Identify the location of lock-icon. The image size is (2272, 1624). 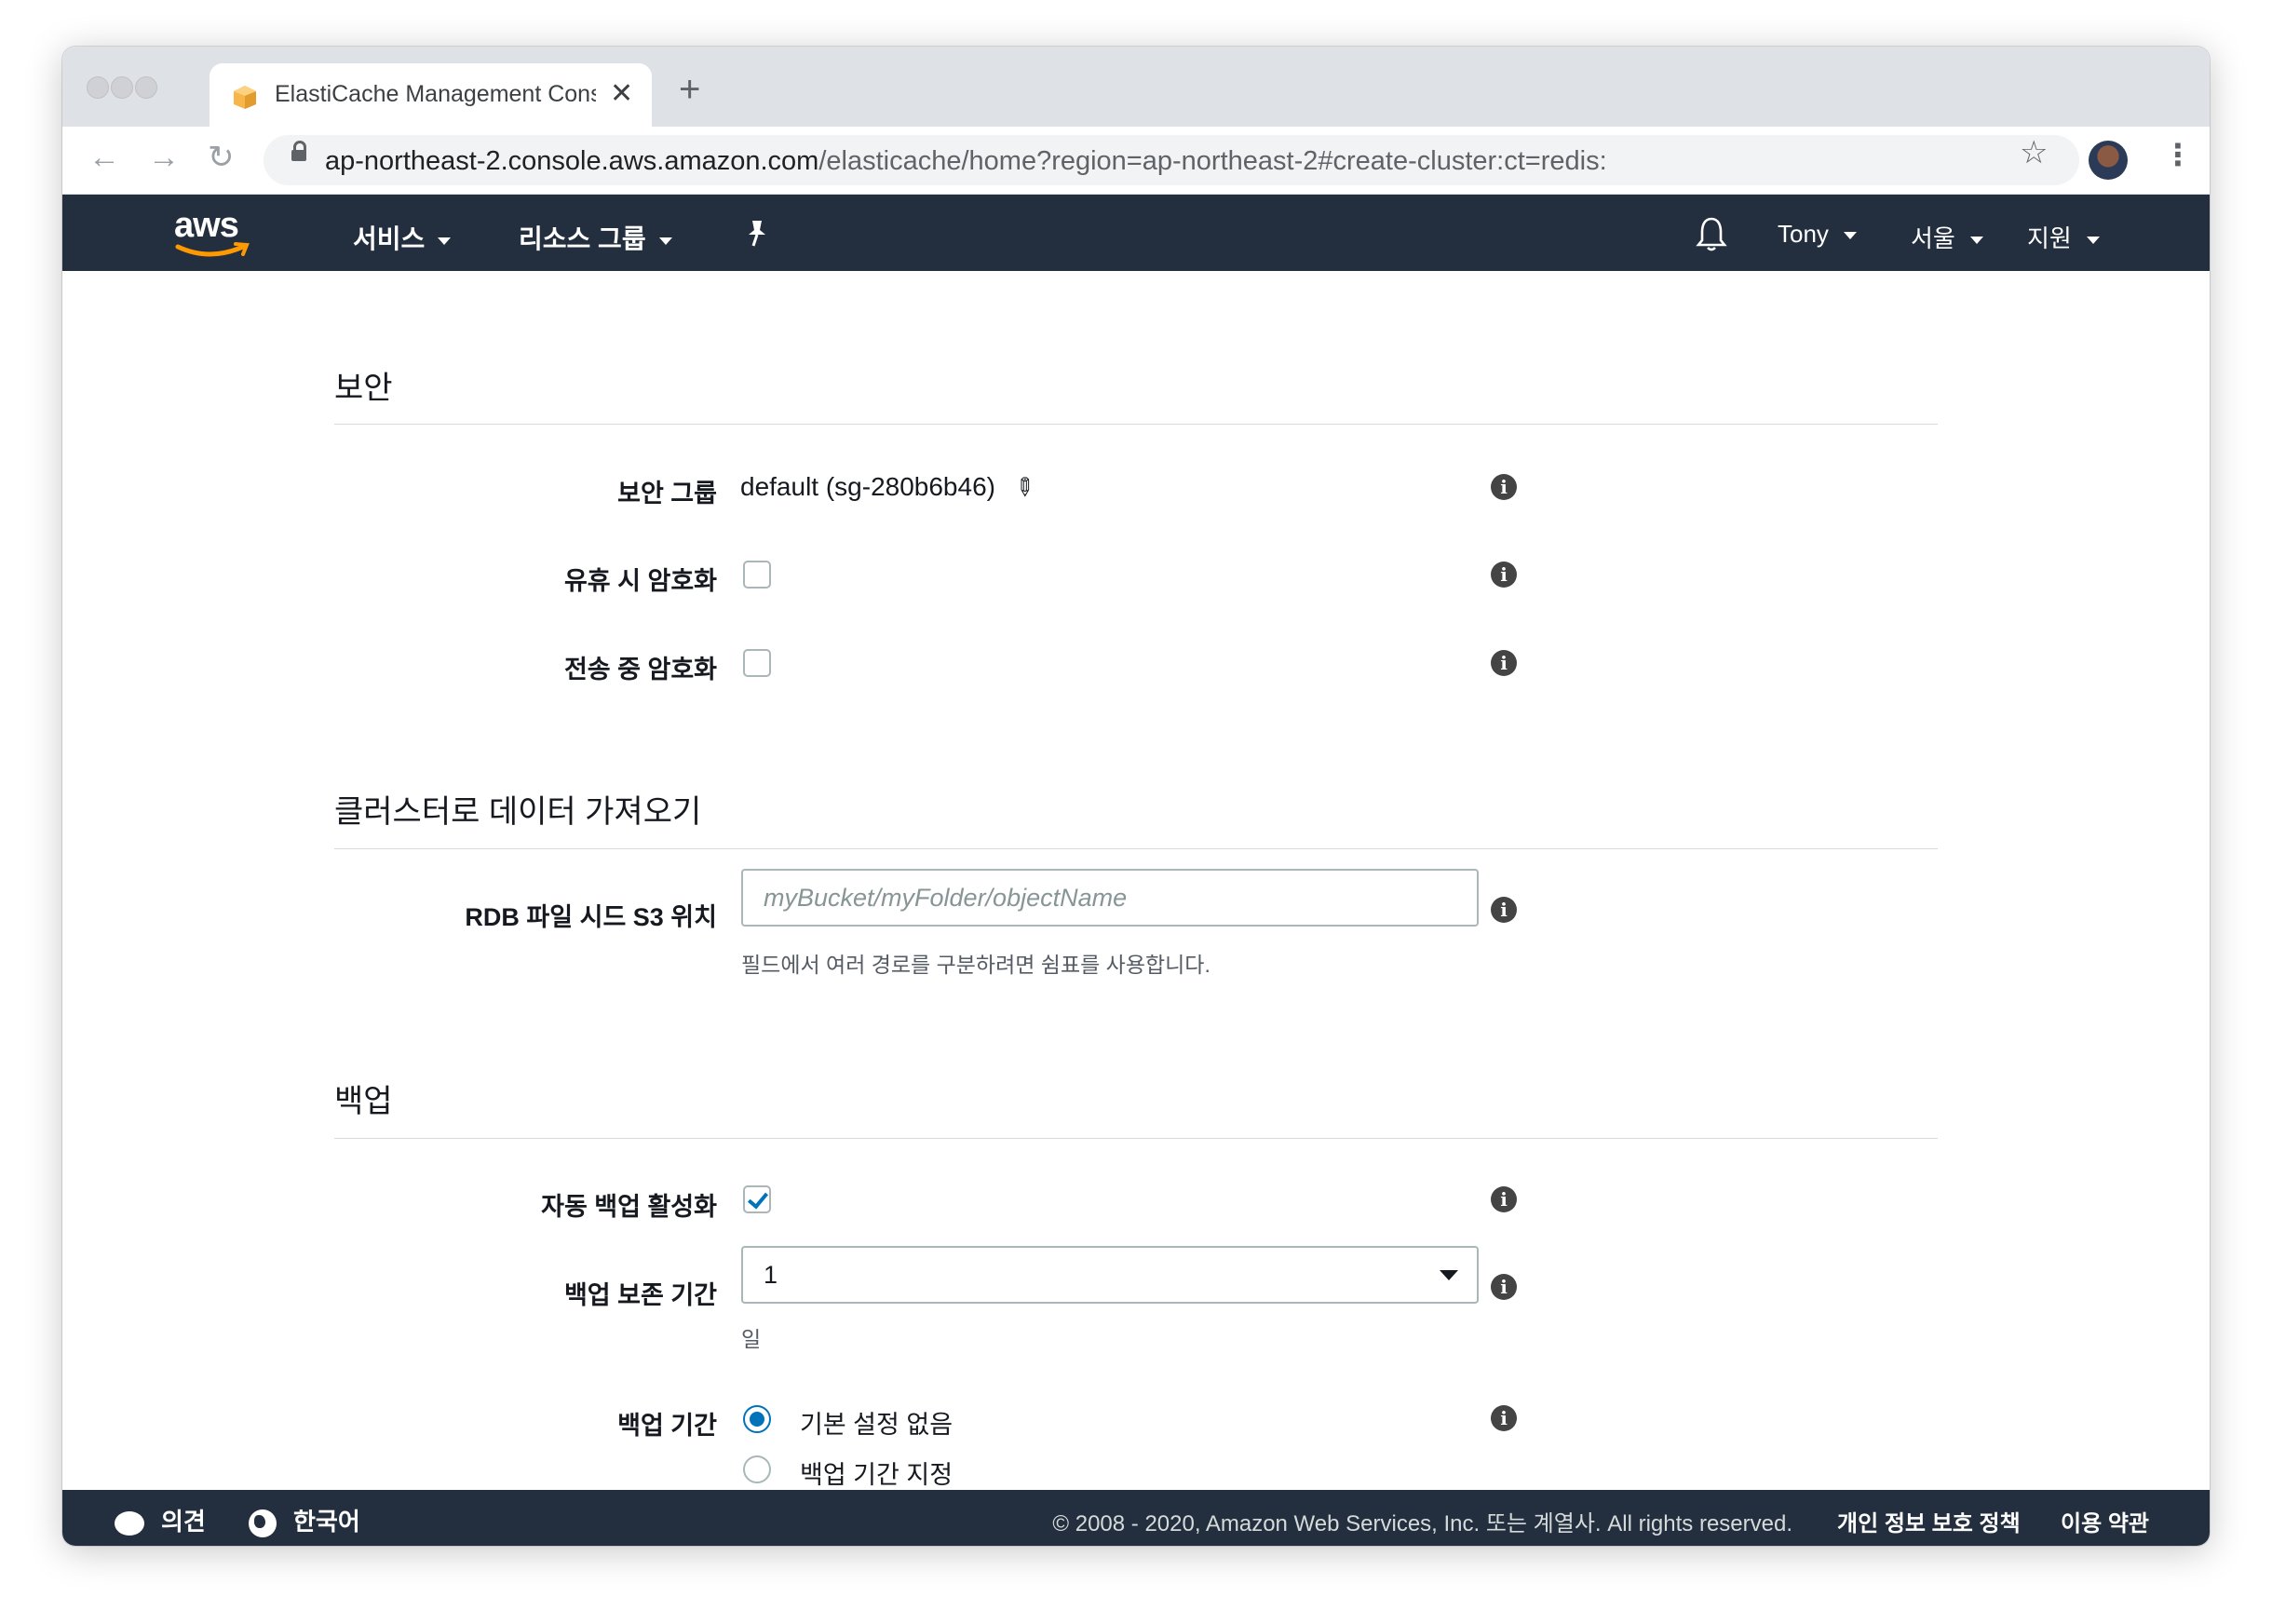
(298, 151).